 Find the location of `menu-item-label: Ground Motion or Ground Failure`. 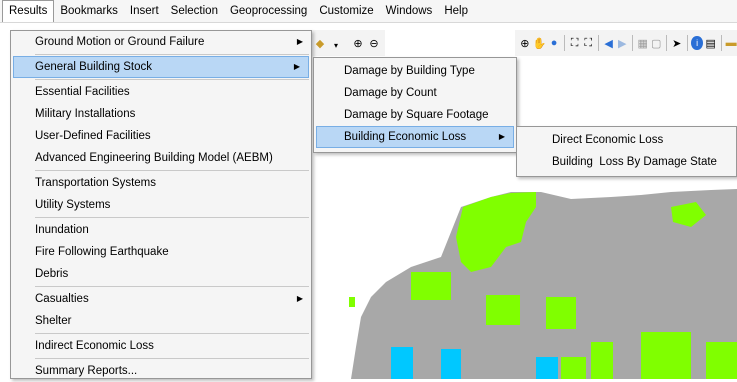

menu-item-label: Ground Motion or Ground Failure is located at coordinates (120, 42).